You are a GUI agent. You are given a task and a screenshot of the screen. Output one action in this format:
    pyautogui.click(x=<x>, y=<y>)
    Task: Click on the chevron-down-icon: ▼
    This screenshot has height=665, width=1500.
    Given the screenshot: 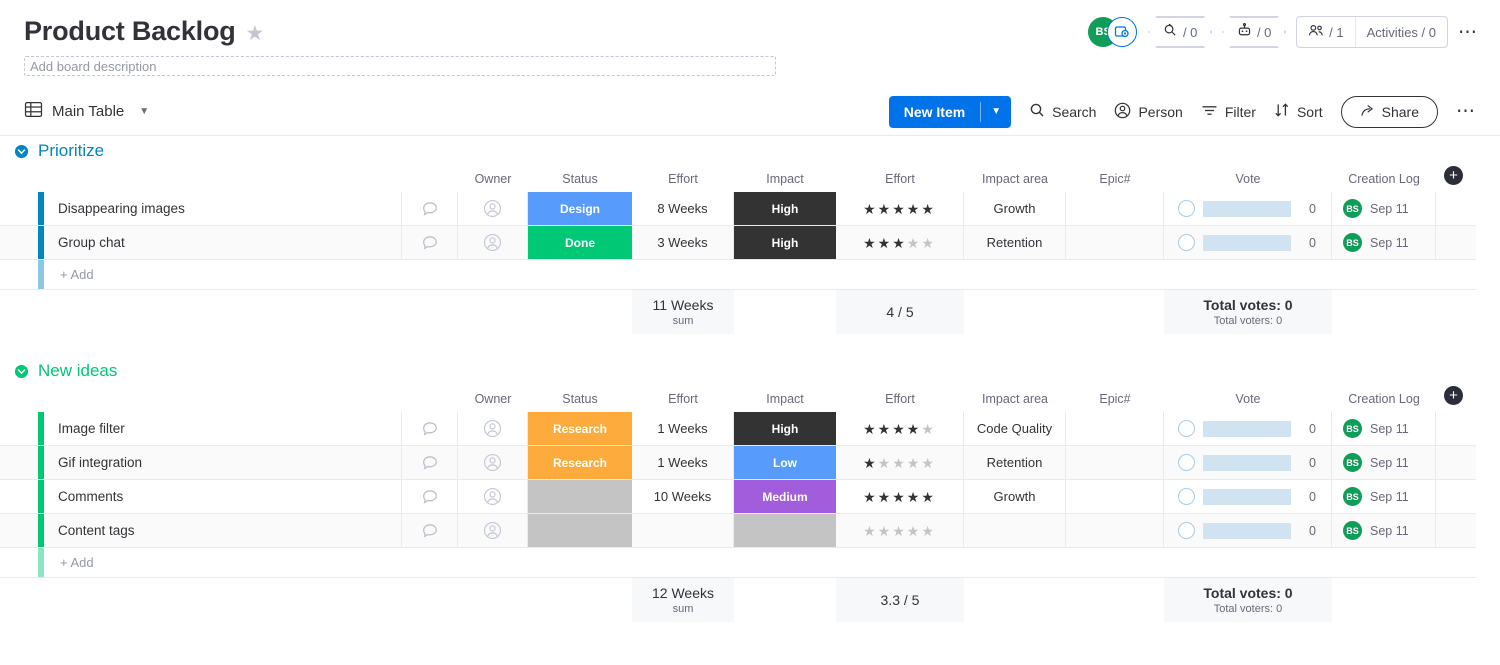 What is the action you would take?
    pyautogui.click(x=144, y=111)
    